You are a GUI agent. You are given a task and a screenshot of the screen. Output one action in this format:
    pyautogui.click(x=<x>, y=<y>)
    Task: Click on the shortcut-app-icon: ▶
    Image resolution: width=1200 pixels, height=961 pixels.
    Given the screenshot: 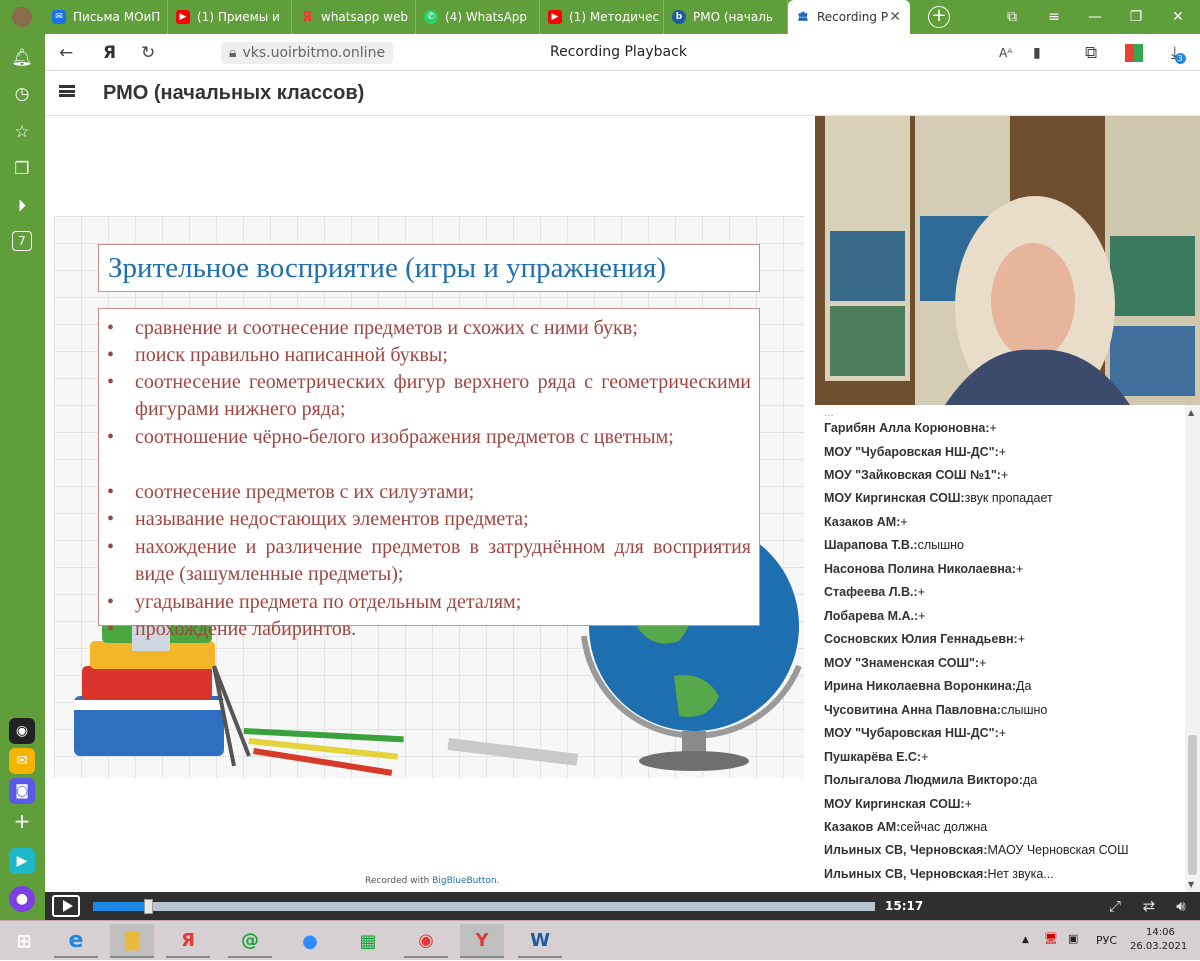 What is the action you would take?
    pyautogui.click(x=22, y=861)
    